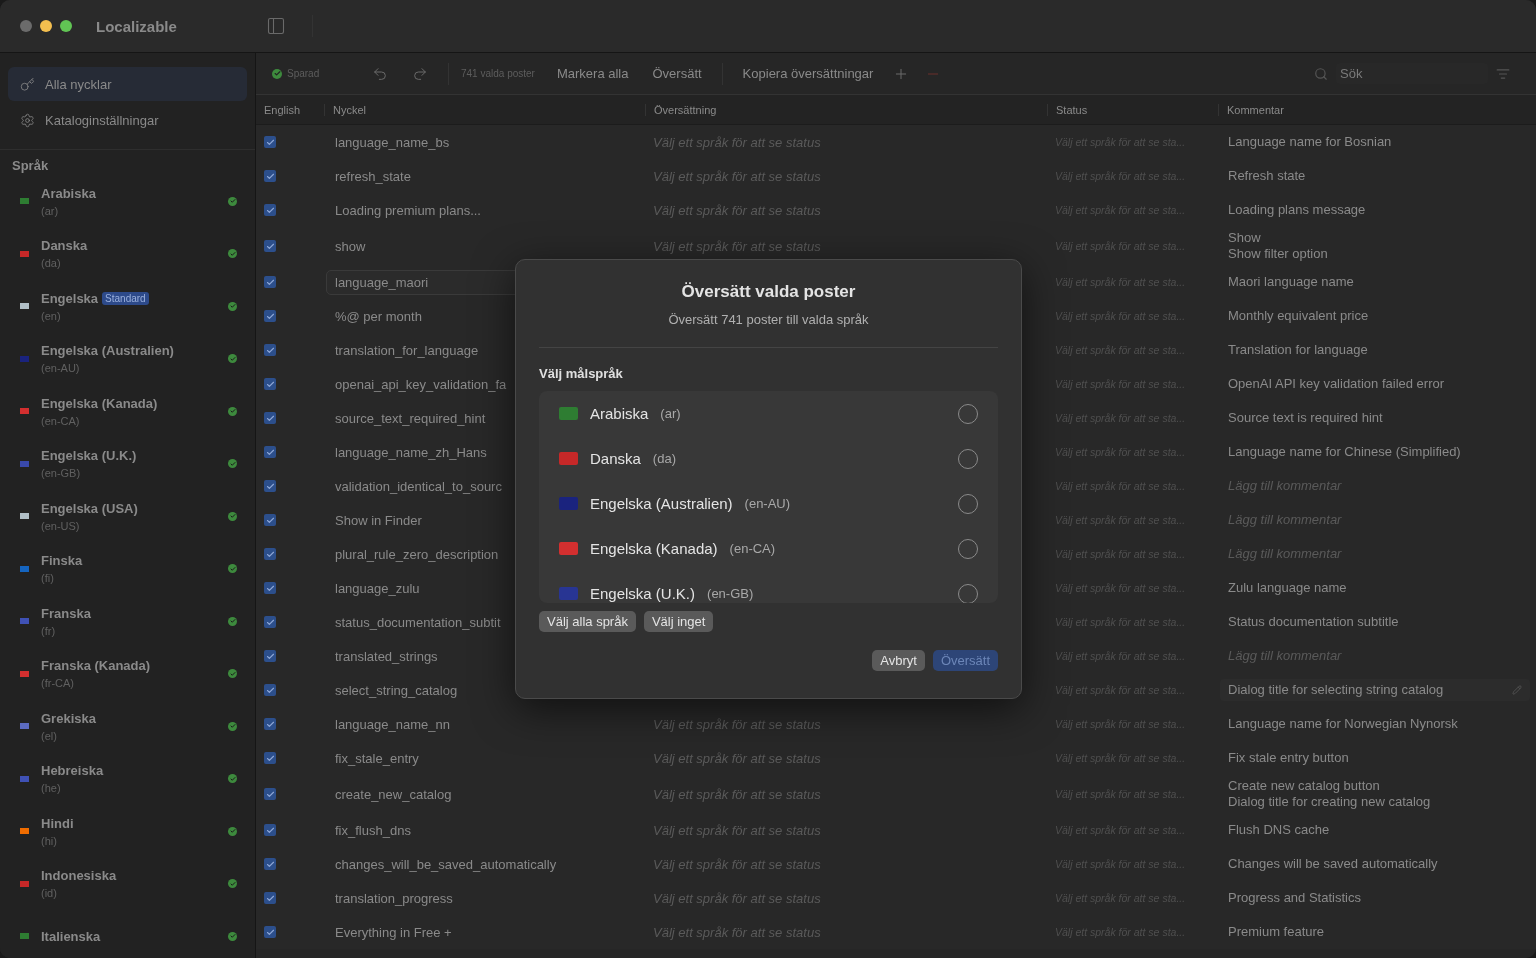 The width and height of the screenshot is (1536, 958). What do you see at coordinates (373, 176) in the screenshot?
I see `key-cell: refresh_state` at bounding box center [373, 176].